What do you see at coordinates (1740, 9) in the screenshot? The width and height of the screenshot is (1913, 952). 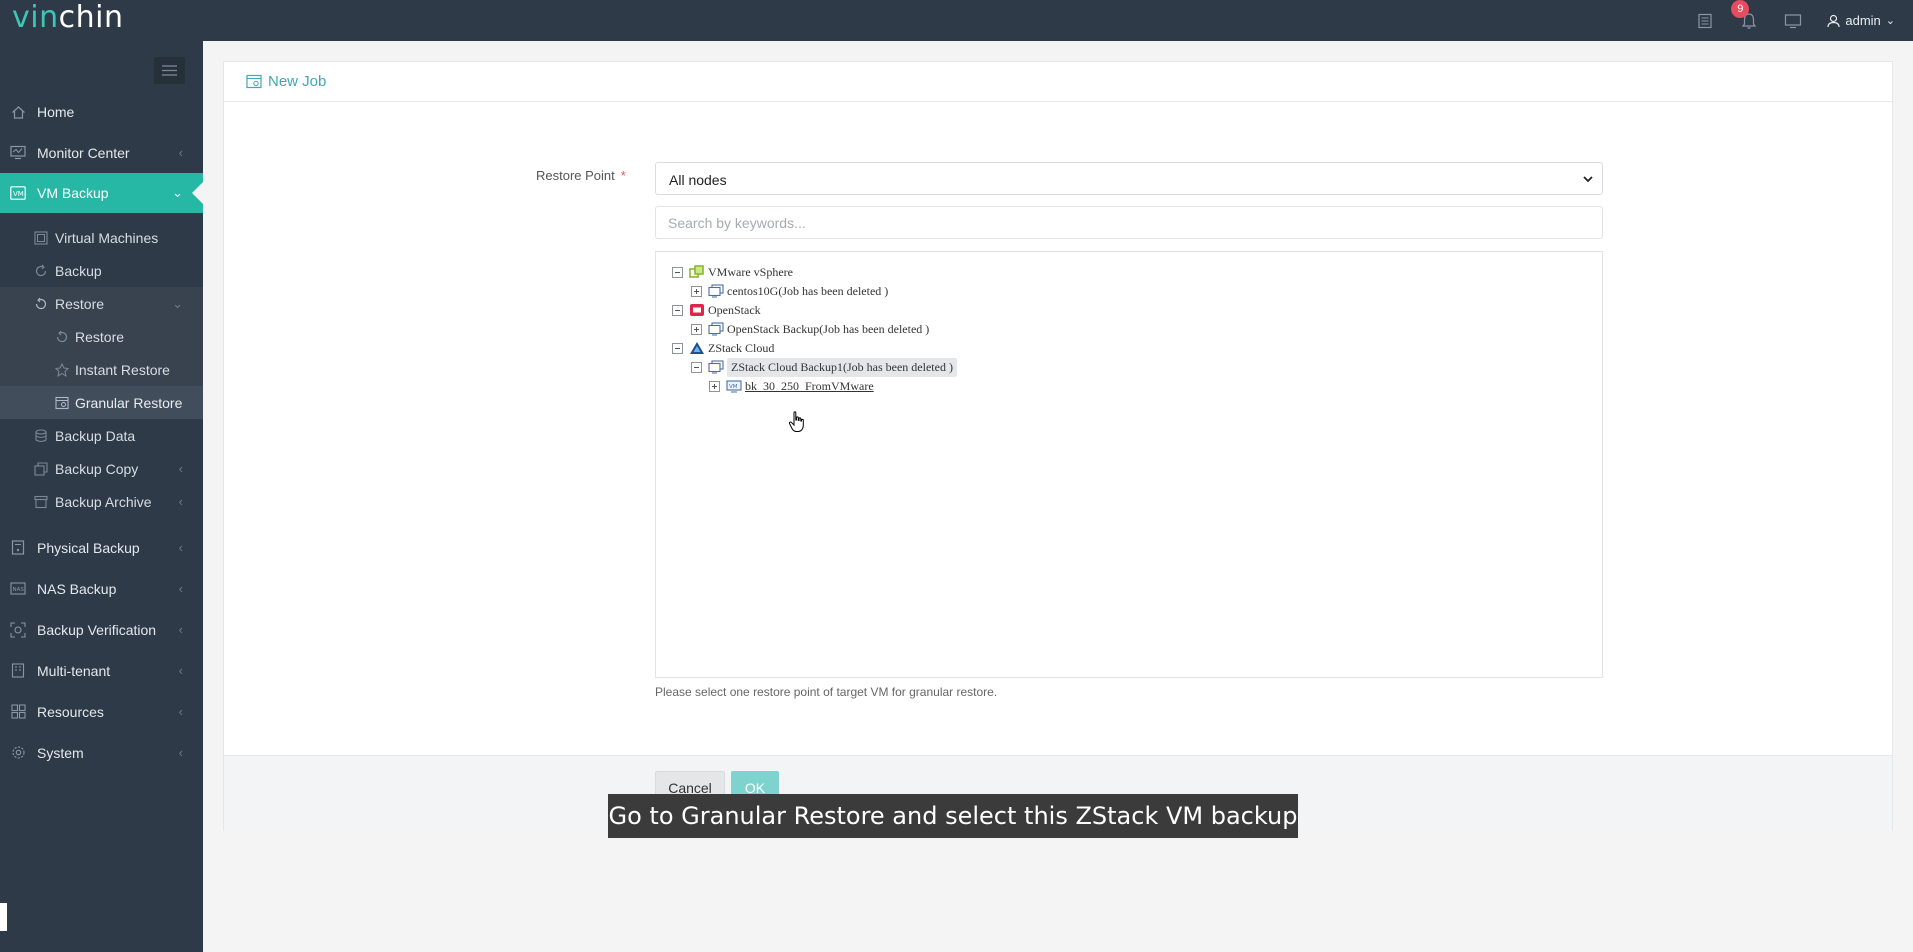 I see `notification-badge: 9` at bounding box center [1740, 9].